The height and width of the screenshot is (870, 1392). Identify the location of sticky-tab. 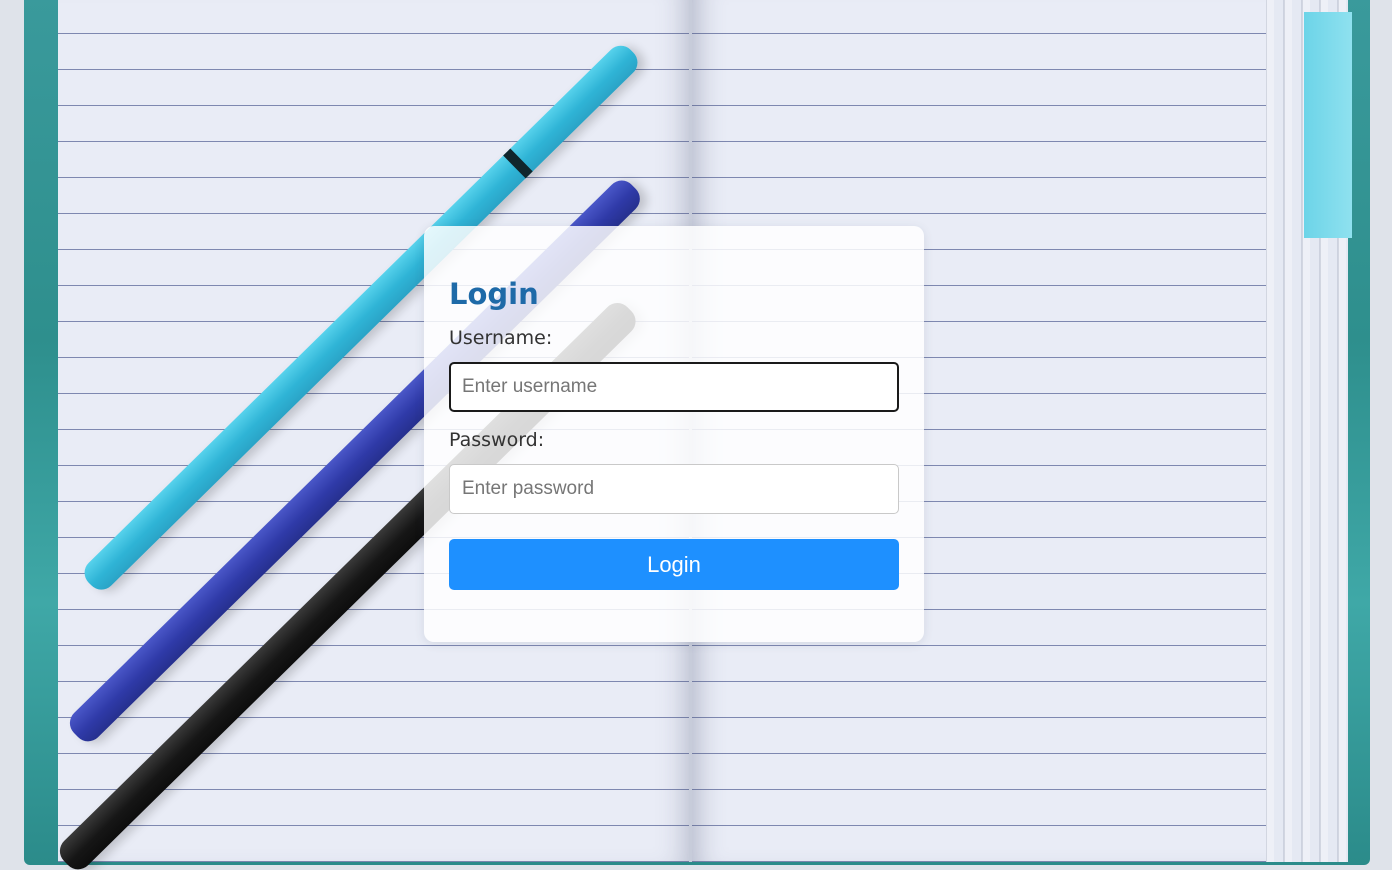
(1328, 125).